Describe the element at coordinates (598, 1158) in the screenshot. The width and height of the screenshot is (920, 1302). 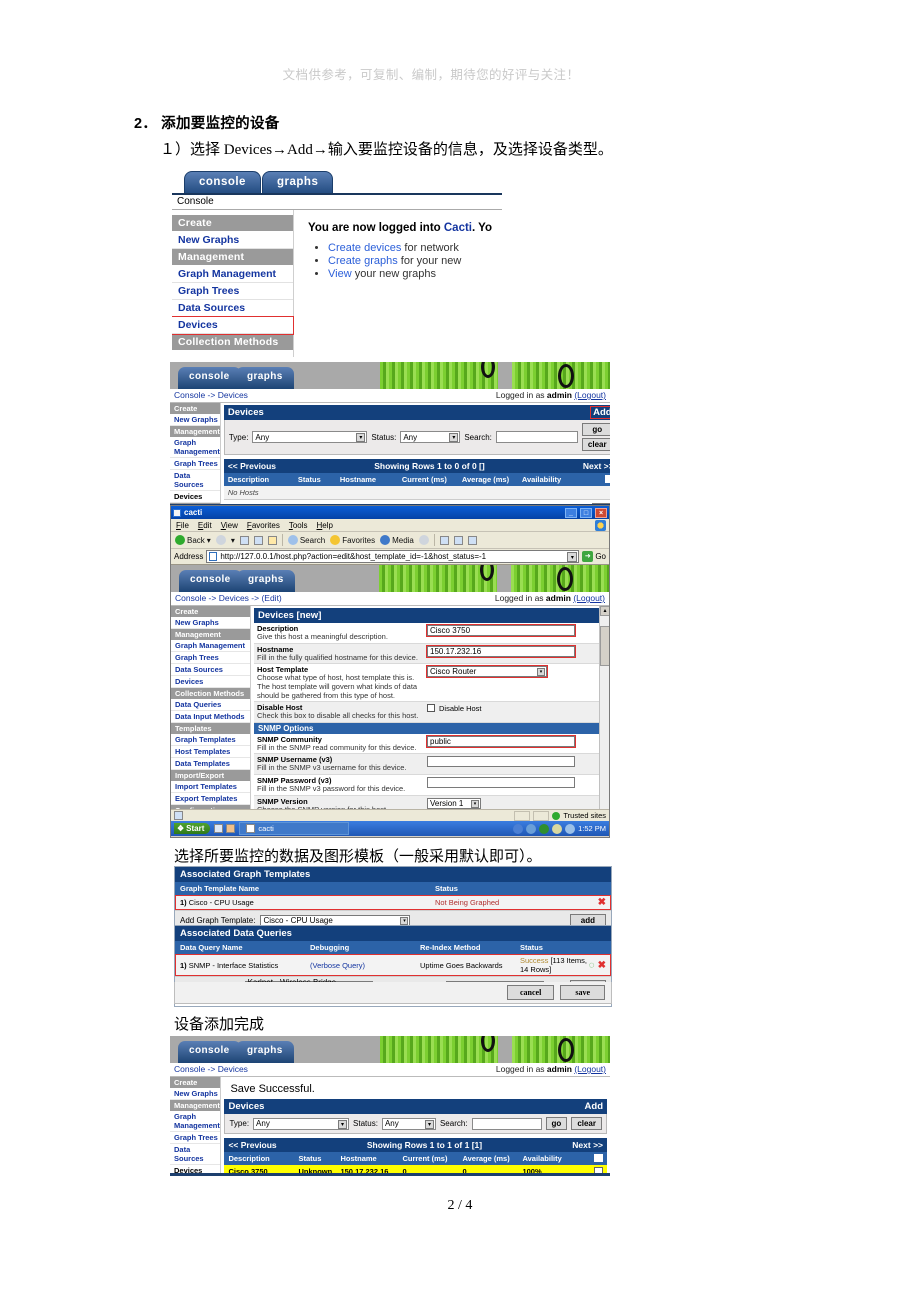
I see `select-all-checkbox` at that location.